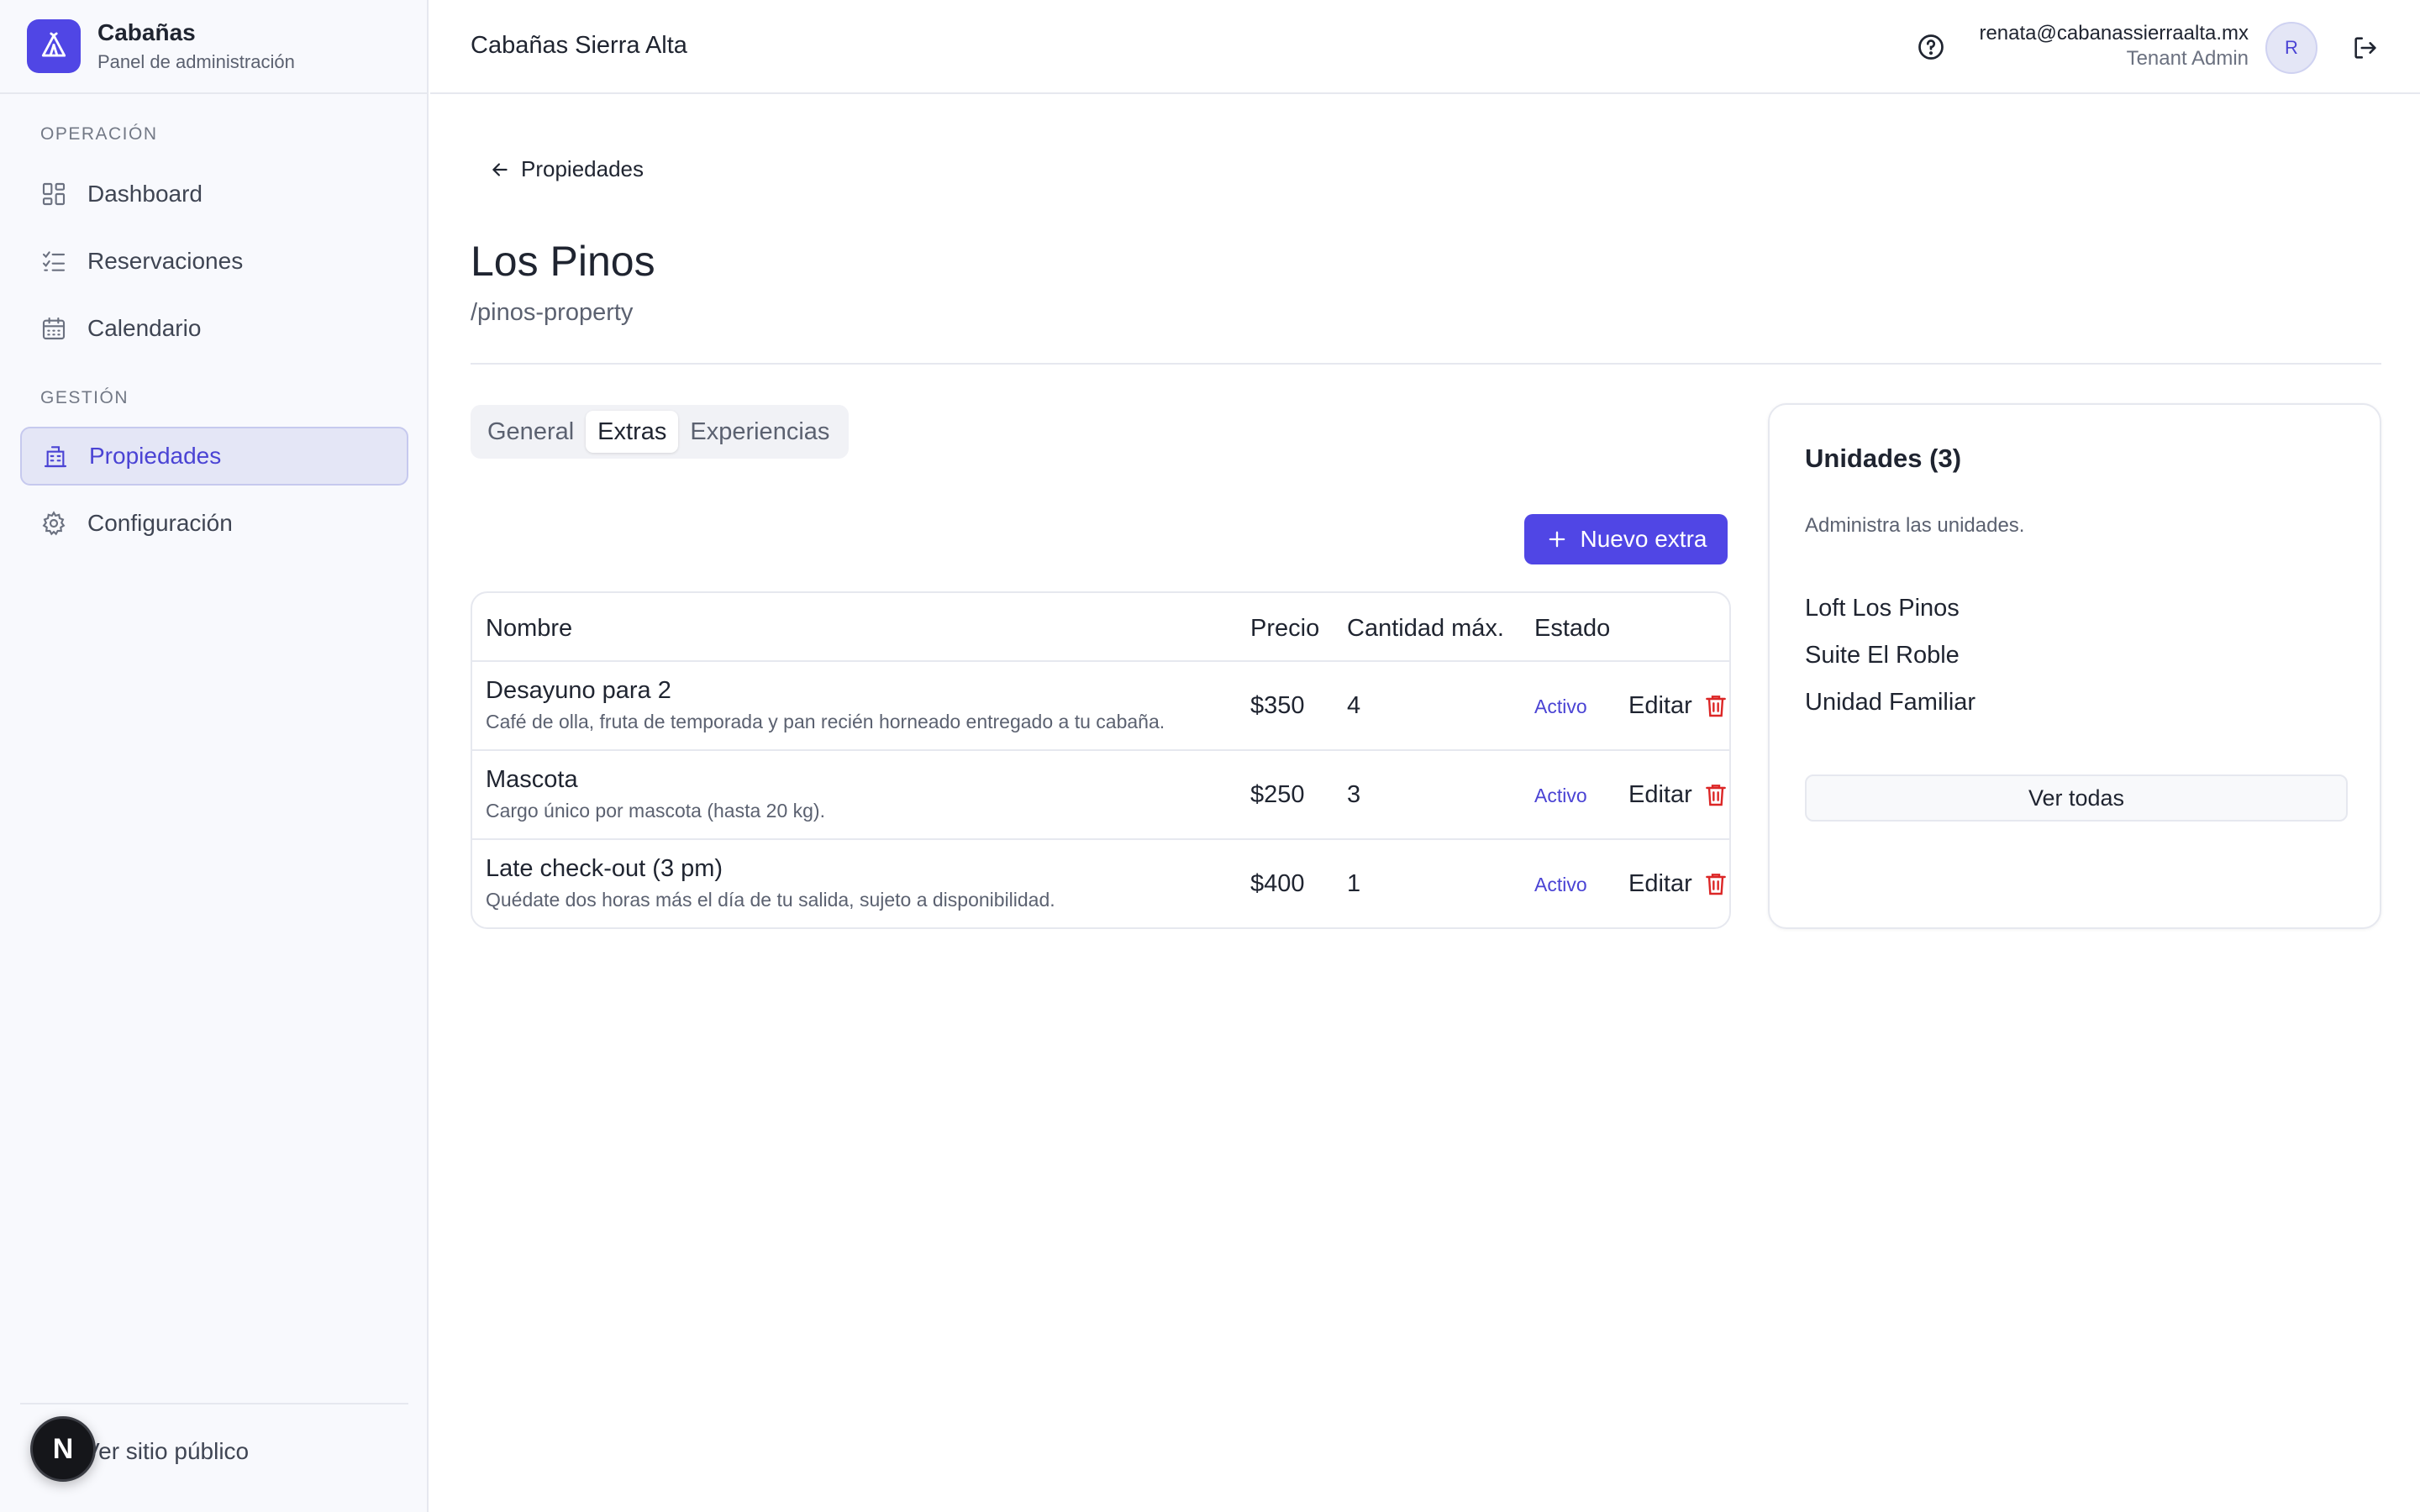 The image size is (2420, 1512). I want to click on extra-name: Late check-out (3 pm), so click(604, 868).